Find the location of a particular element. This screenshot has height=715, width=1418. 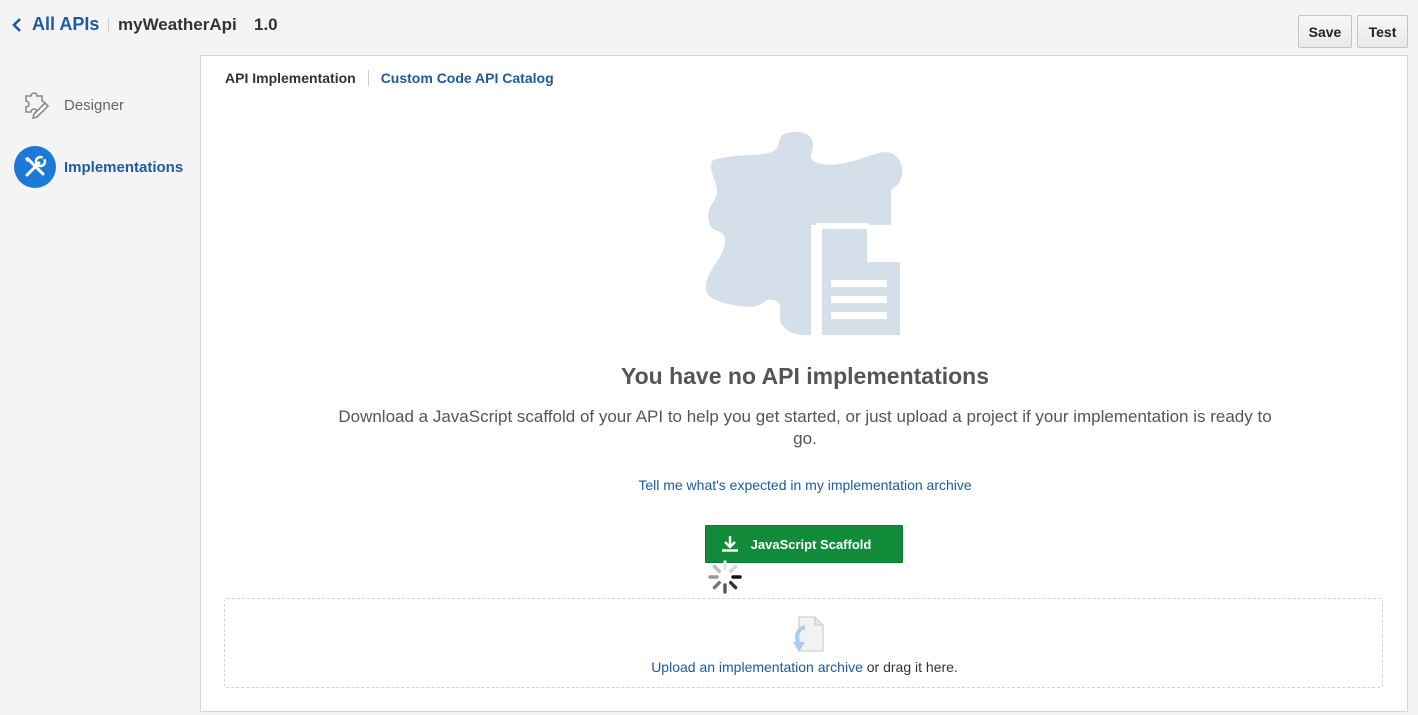

javascript-scaffold-button: JavaScript Scaffold is located at coordinates (804, 544).